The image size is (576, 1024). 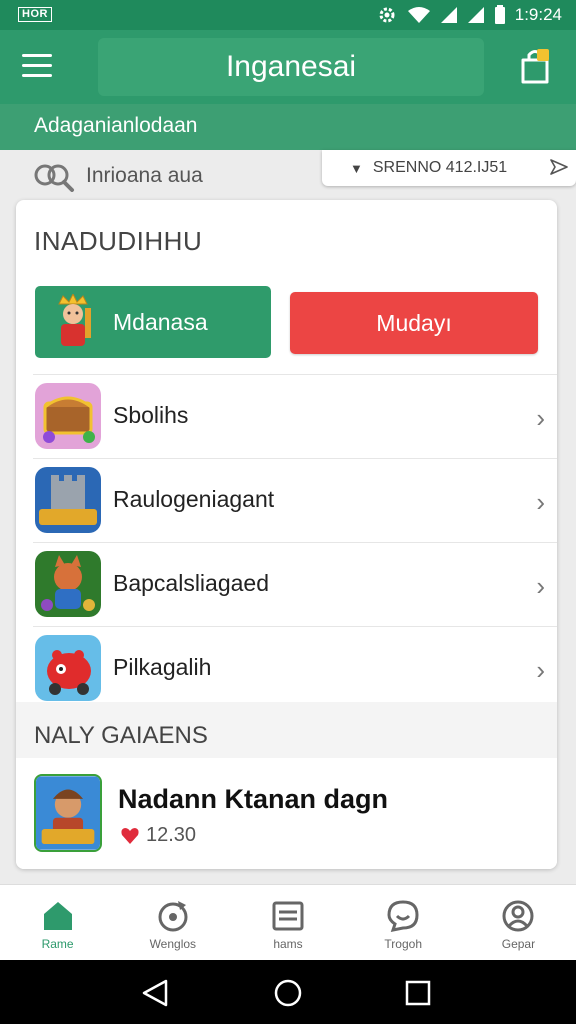 I want to click on home-circle-icon, so click(x=288, y=993).